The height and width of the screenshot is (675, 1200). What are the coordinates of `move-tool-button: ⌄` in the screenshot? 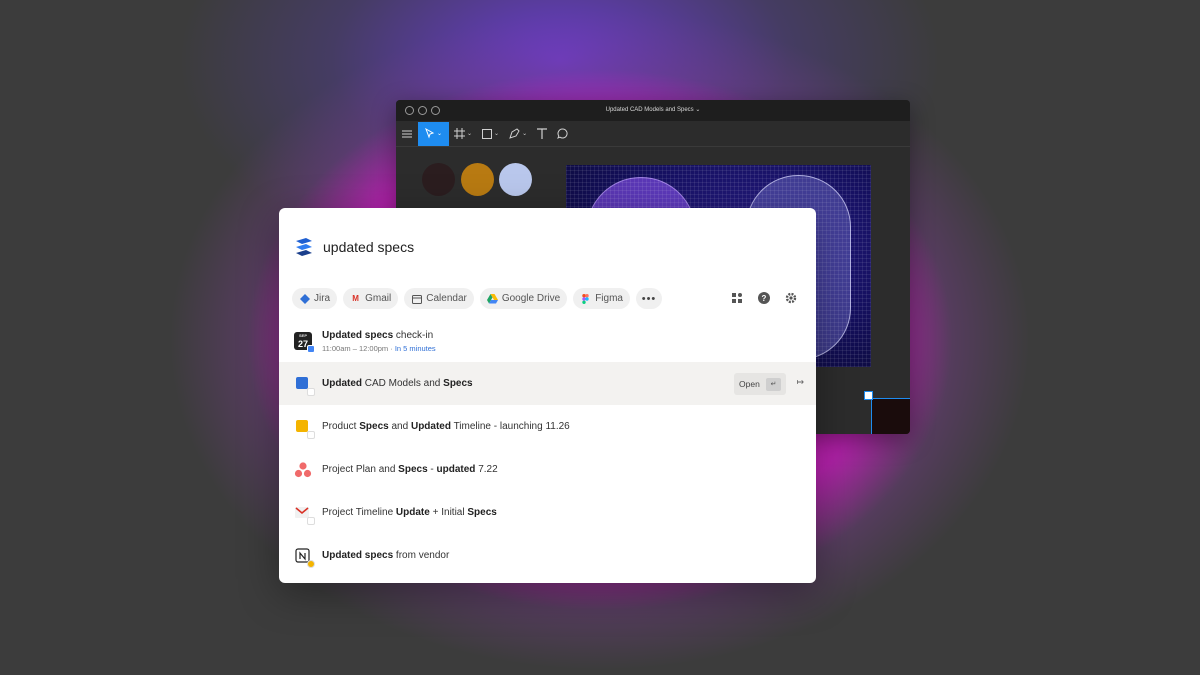 It's located at (433, 133).